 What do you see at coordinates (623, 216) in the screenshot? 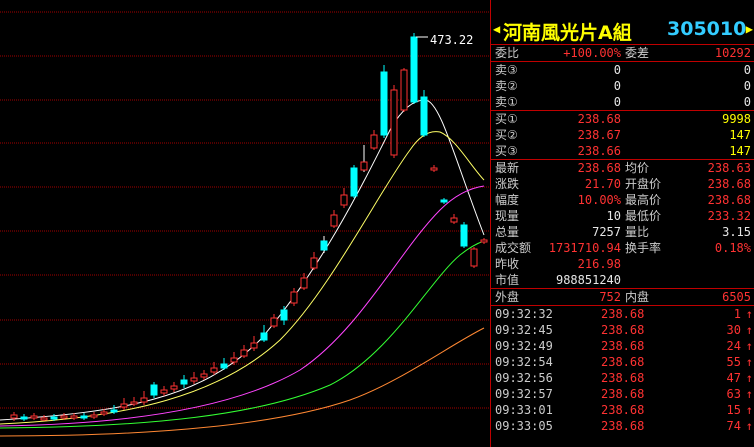
I see `stat-row: 现量 10 最低价 233.32` at bounding box center [623, 216].